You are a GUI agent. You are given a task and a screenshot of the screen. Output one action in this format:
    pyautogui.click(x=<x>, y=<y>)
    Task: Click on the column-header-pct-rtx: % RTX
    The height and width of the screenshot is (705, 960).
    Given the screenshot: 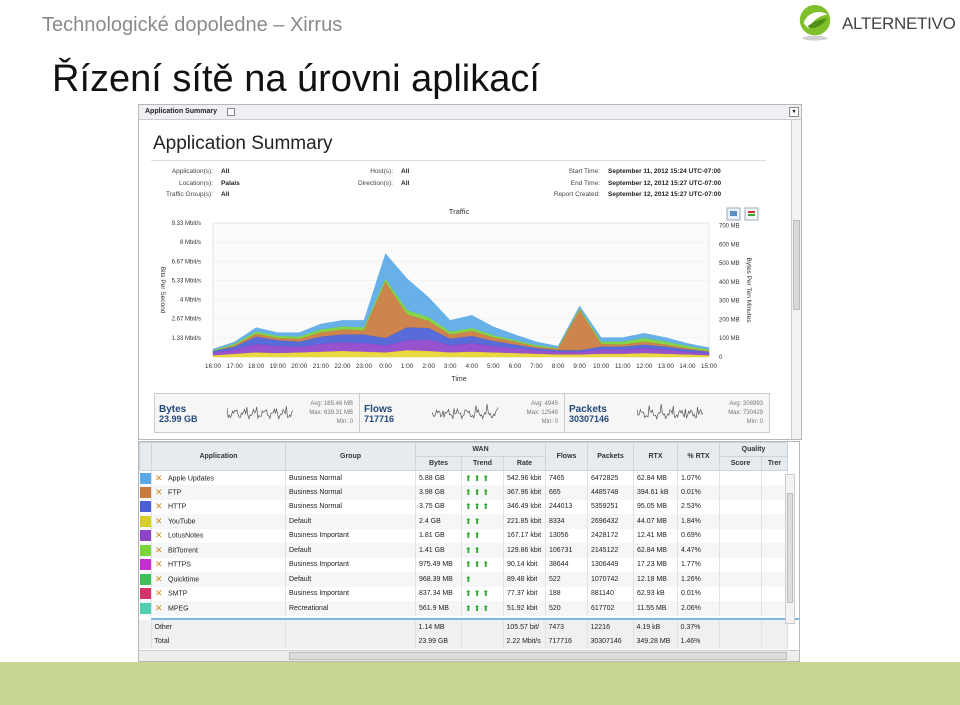 What is the action you would take?
    pyautogui.click(x=698, y=456)
    